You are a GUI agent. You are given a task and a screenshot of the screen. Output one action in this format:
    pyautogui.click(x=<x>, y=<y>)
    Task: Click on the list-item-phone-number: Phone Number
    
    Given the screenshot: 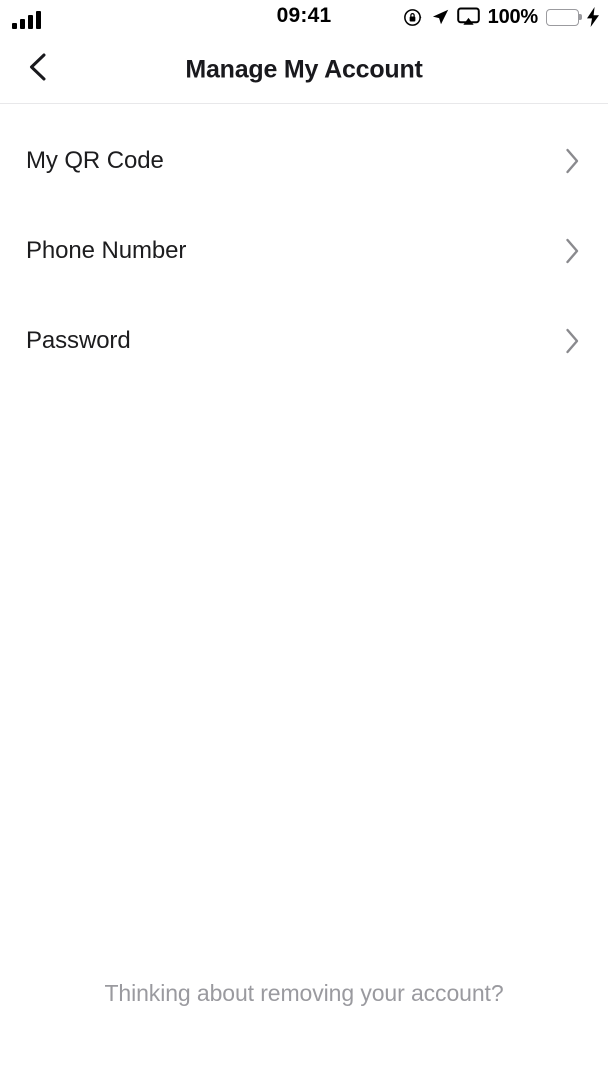 What is the action you would take?
    pyautogui.click(x=304, y=251)
    